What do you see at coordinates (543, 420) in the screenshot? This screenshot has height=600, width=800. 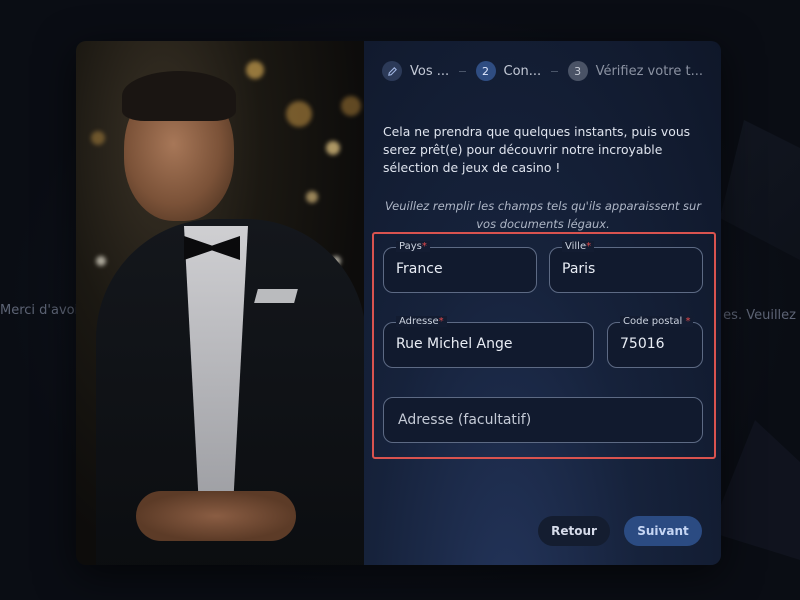 I see `address-optional-field: Adresse (facultatif)` at bounding box center [543, 420].